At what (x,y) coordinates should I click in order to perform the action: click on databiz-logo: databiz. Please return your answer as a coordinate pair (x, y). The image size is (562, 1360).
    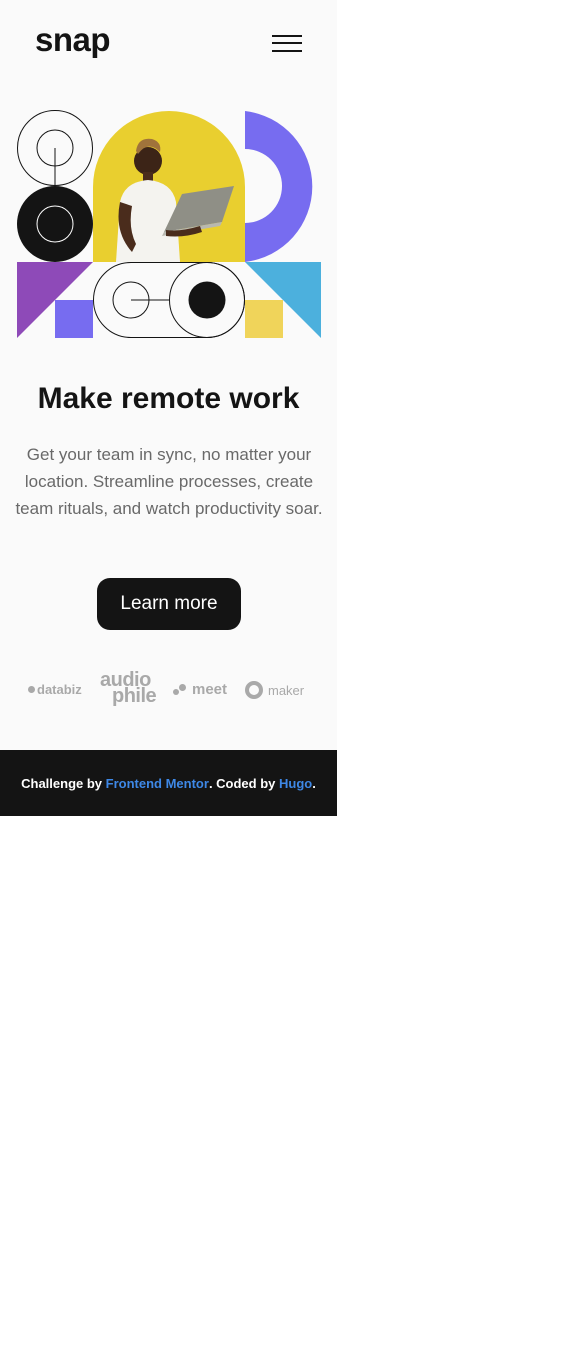
    Looking at the image, I should click on (55, 689).